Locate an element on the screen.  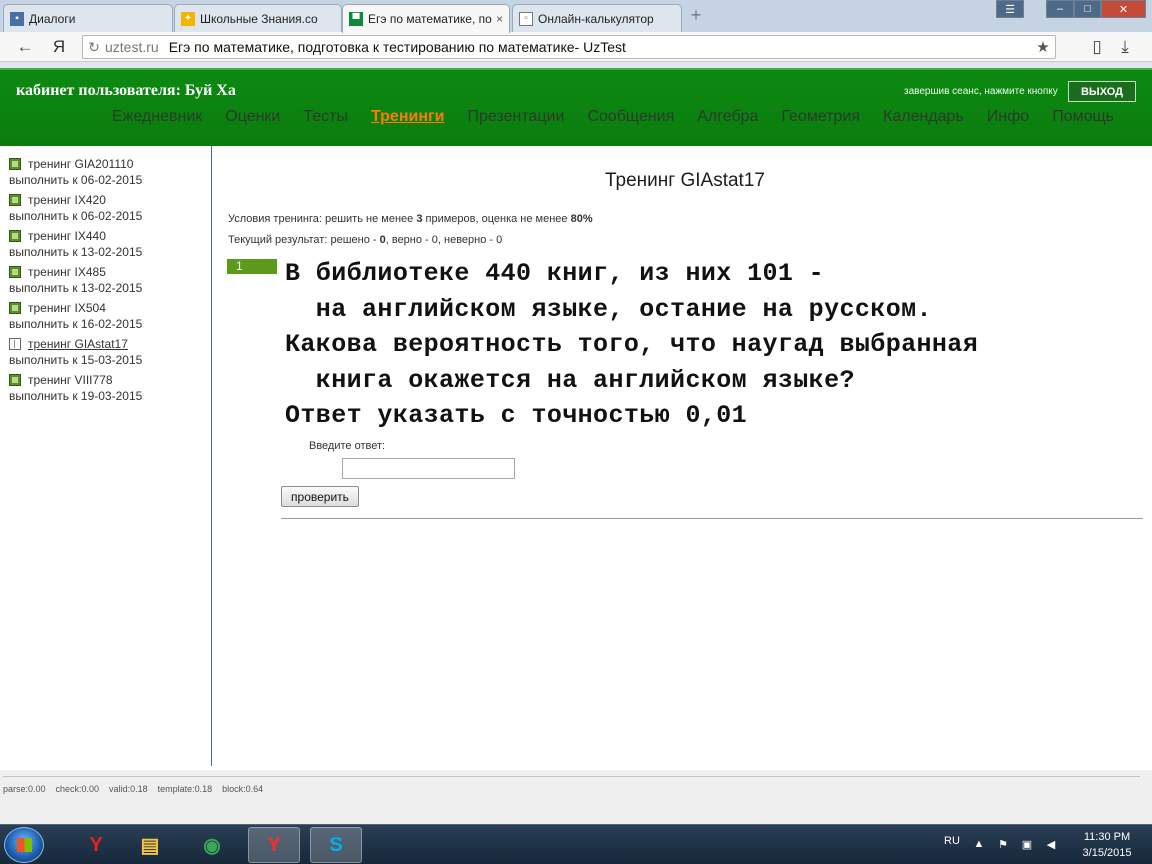
training-label: тренинг VIII778 is located at coordinates (70, 380).